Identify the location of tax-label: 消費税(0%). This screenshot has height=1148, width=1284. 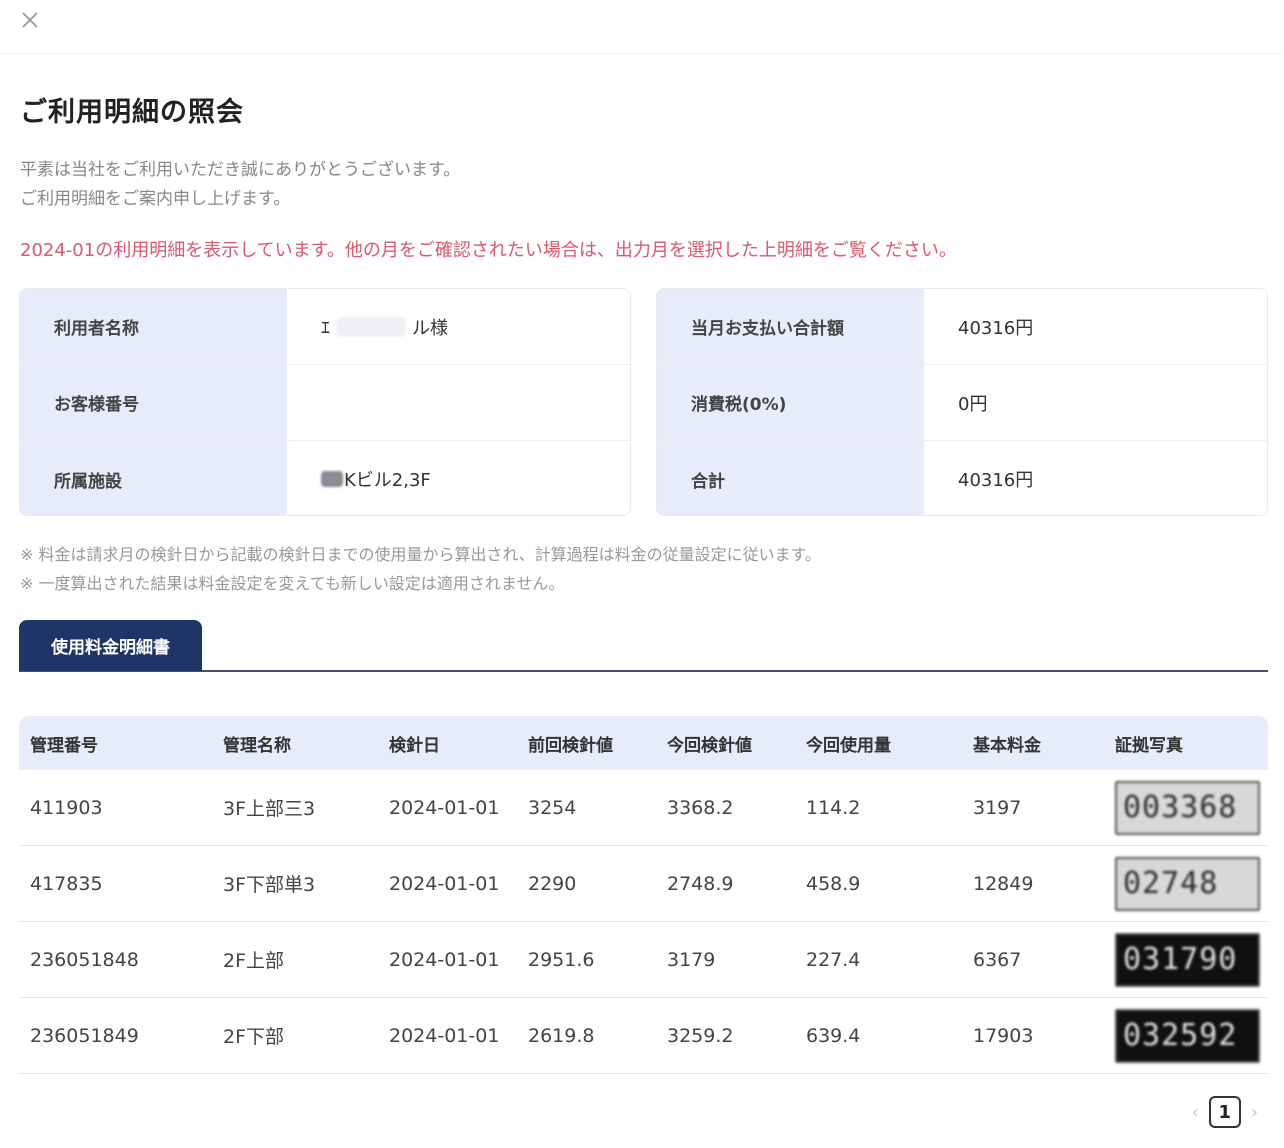
(790, 402).